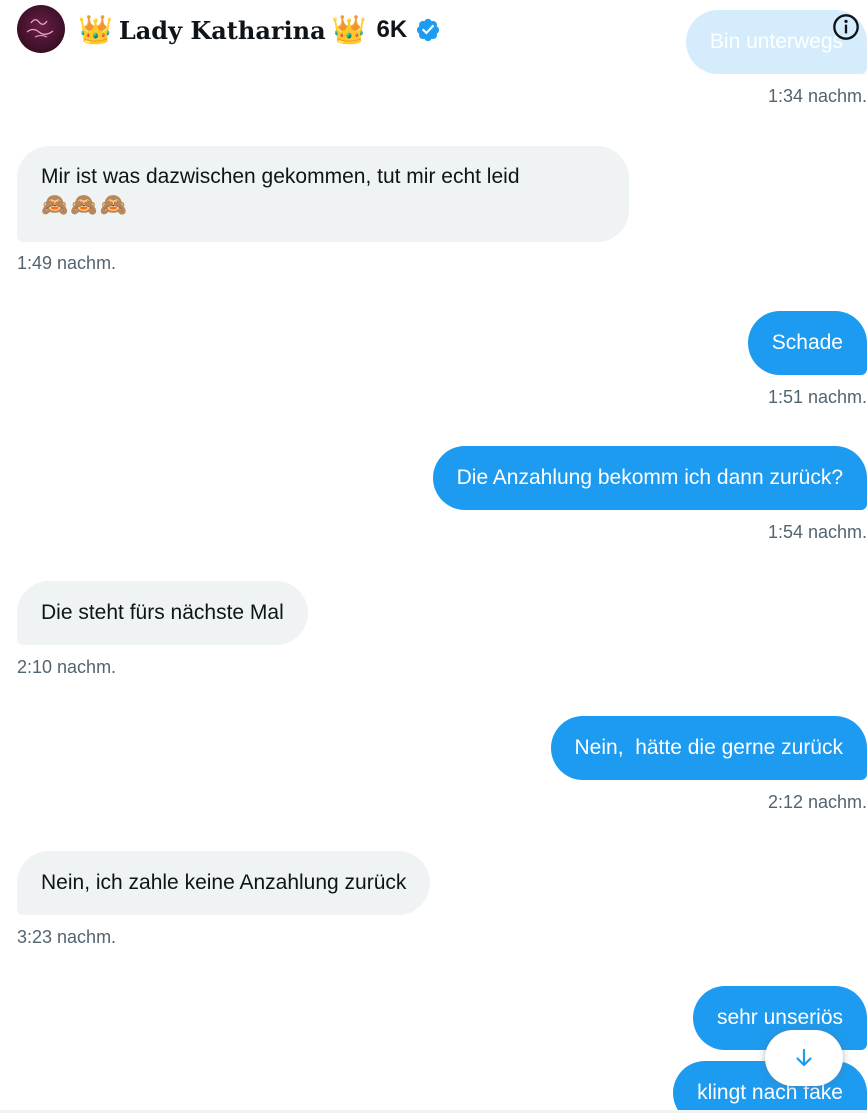 The width and height of the screenshot is (867, 1113). Describe the element at coordinates (817, 96) in the screenshot. I see `message-timestamp: 1:34 nachm.` at that location.